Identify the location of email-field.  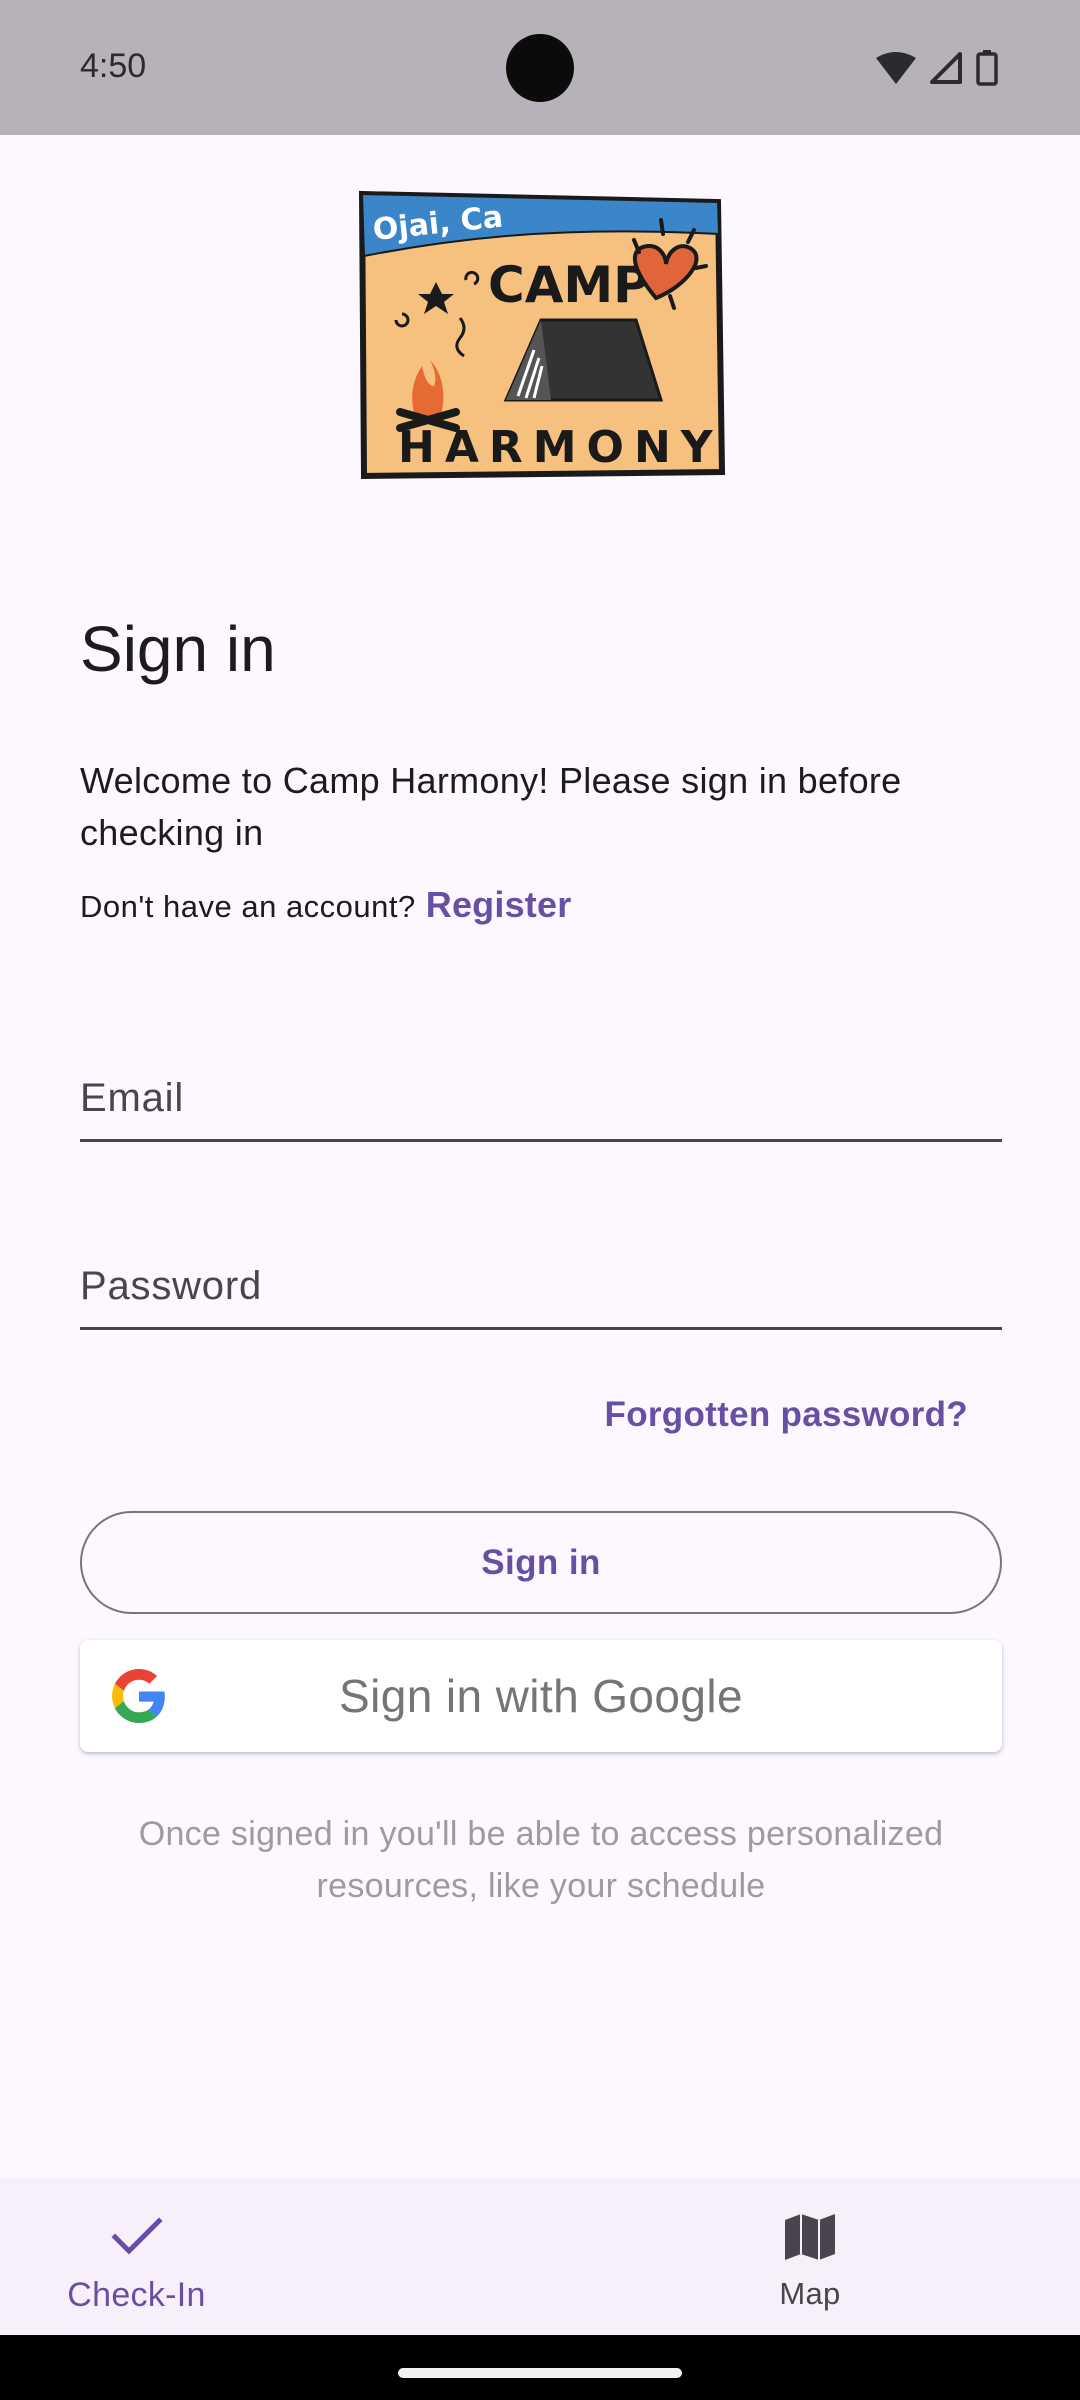
(541, 1082).